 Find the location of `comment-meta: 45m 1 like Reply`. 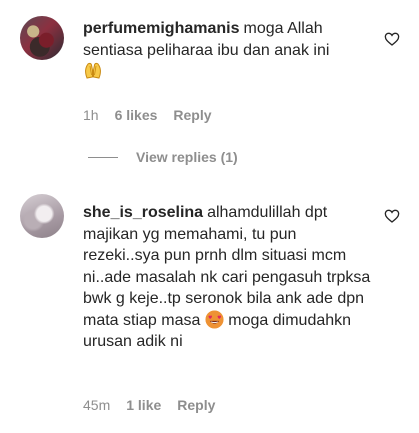

comment-meta: 45m 1 like Reply is located at coordinates (157, 405).